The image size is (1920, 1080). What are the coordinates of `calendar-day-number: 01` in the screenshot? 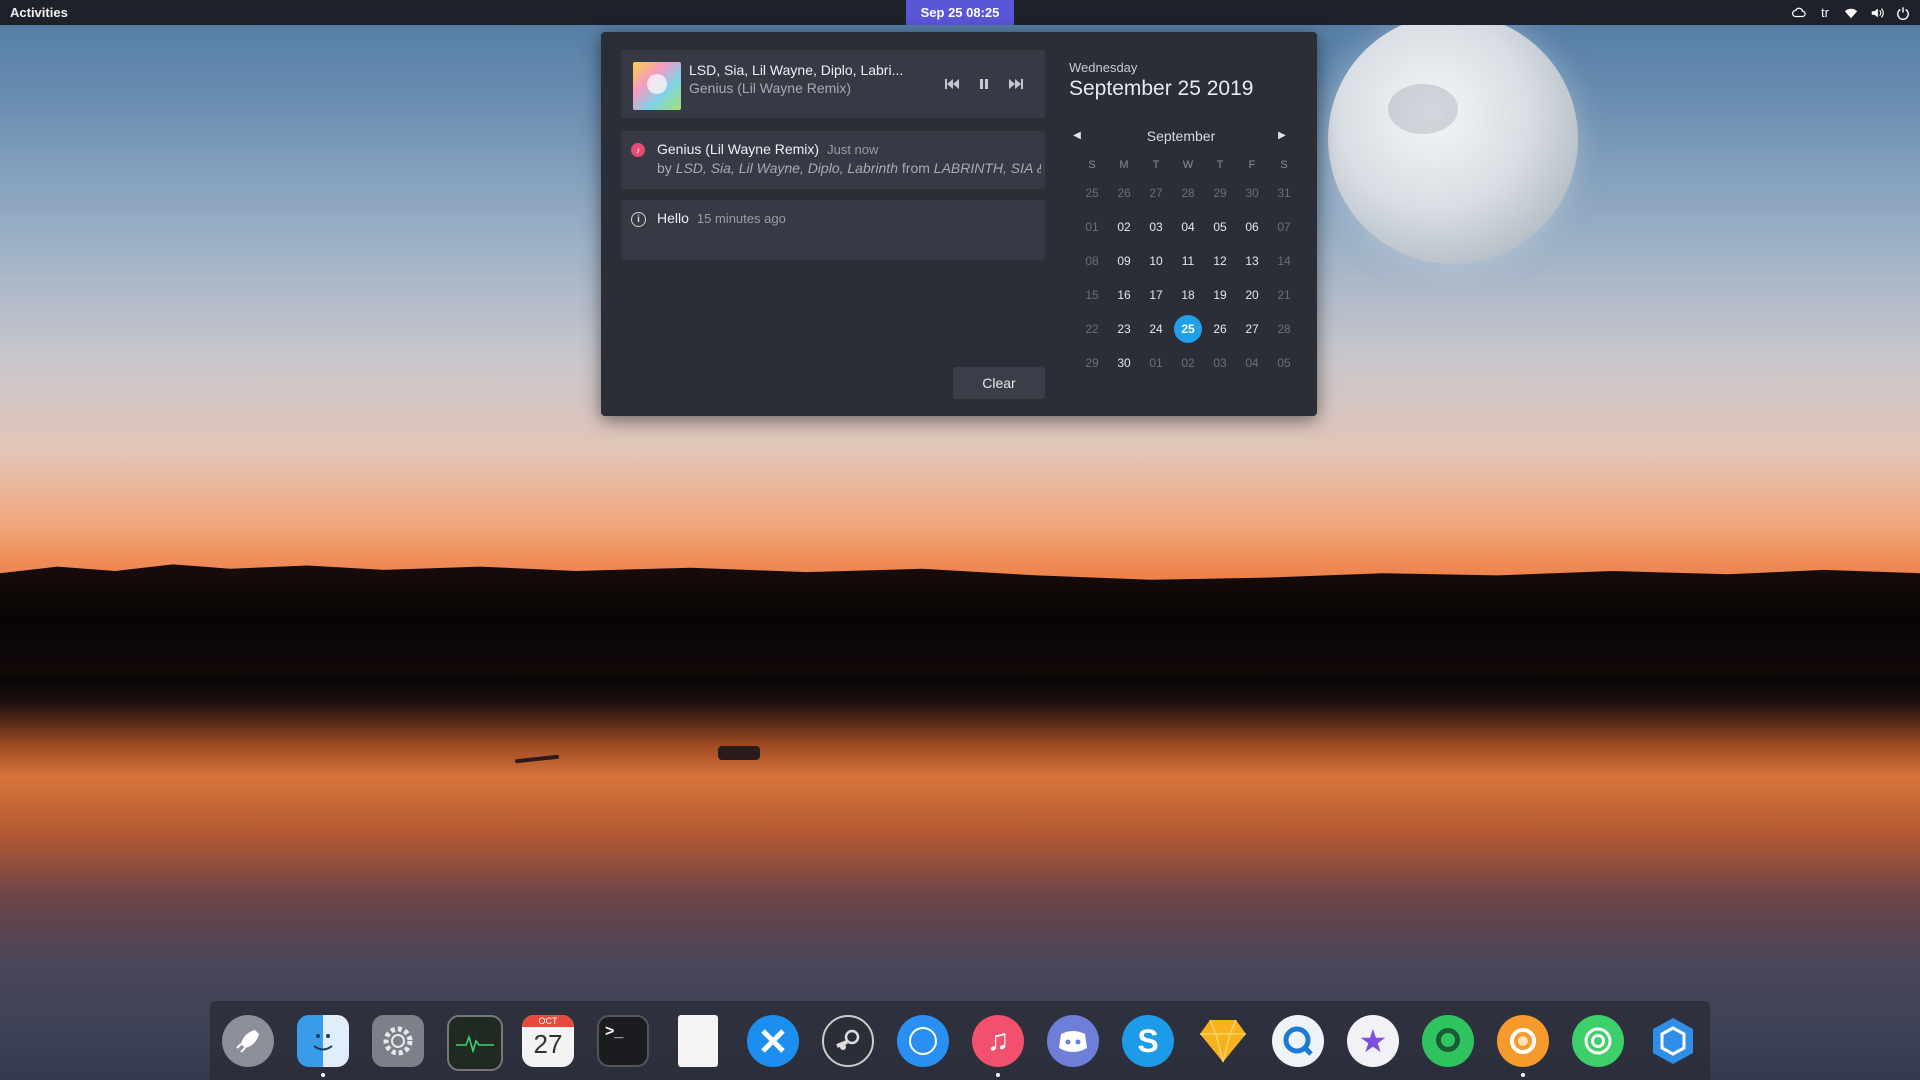 It's located at (1156, 363).